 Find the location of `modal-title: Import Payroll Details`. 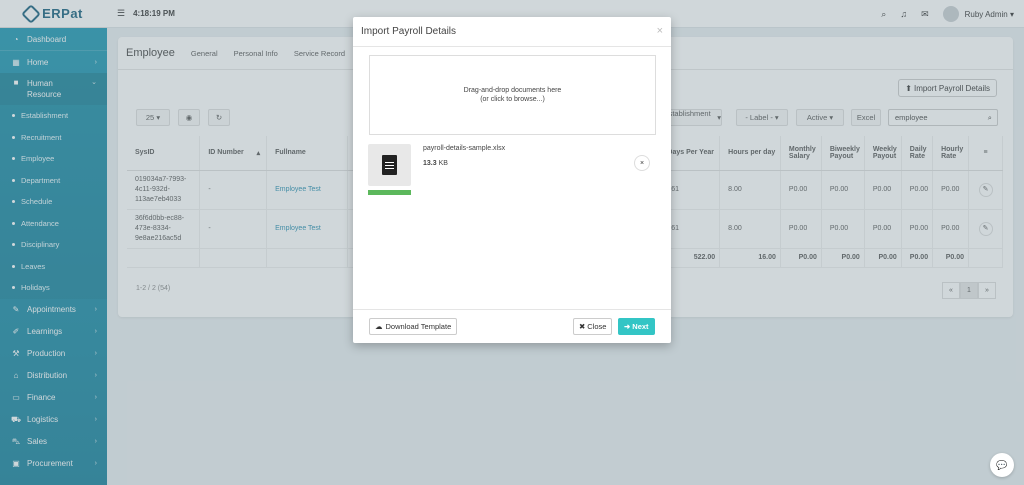

modal-title: Import Payroll Details is located at coordinates (512, 32).